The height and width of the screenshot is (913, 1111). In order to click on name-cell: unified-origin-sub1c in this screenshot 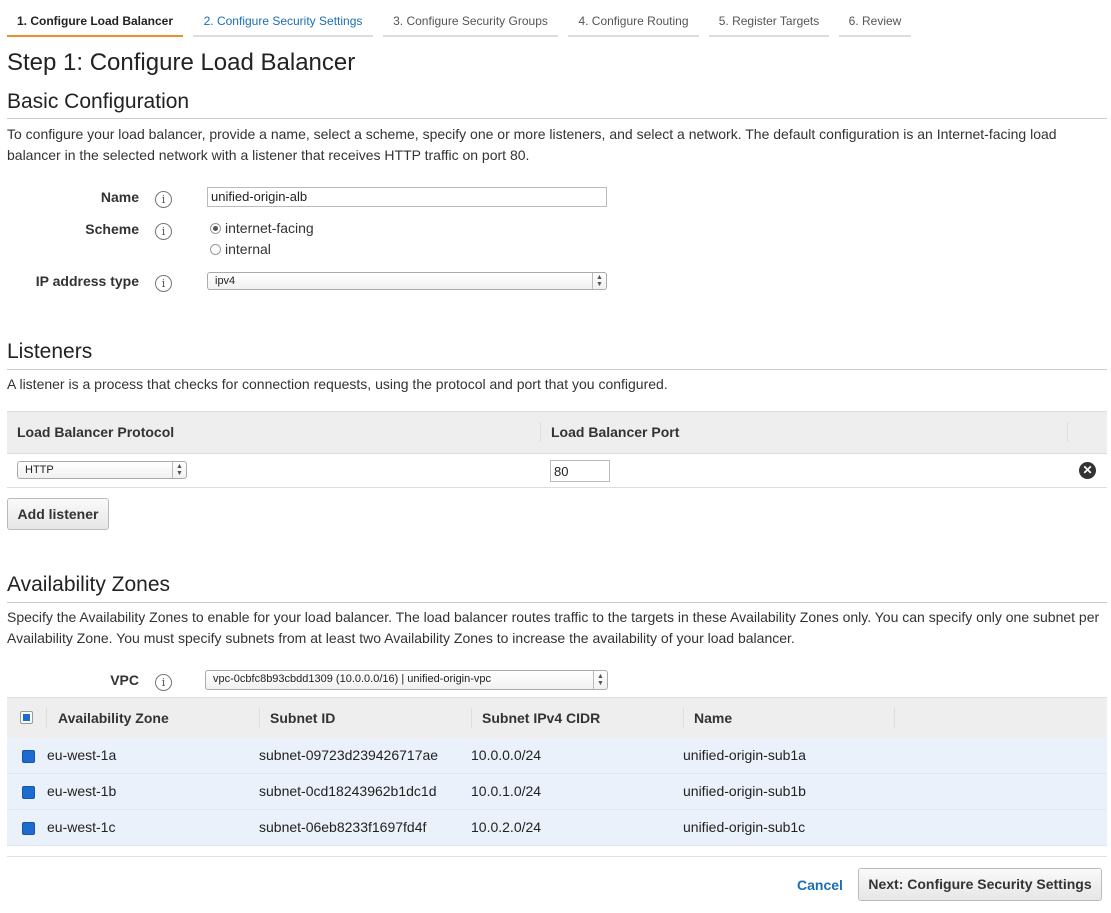, I will do `click(744, 827)`.